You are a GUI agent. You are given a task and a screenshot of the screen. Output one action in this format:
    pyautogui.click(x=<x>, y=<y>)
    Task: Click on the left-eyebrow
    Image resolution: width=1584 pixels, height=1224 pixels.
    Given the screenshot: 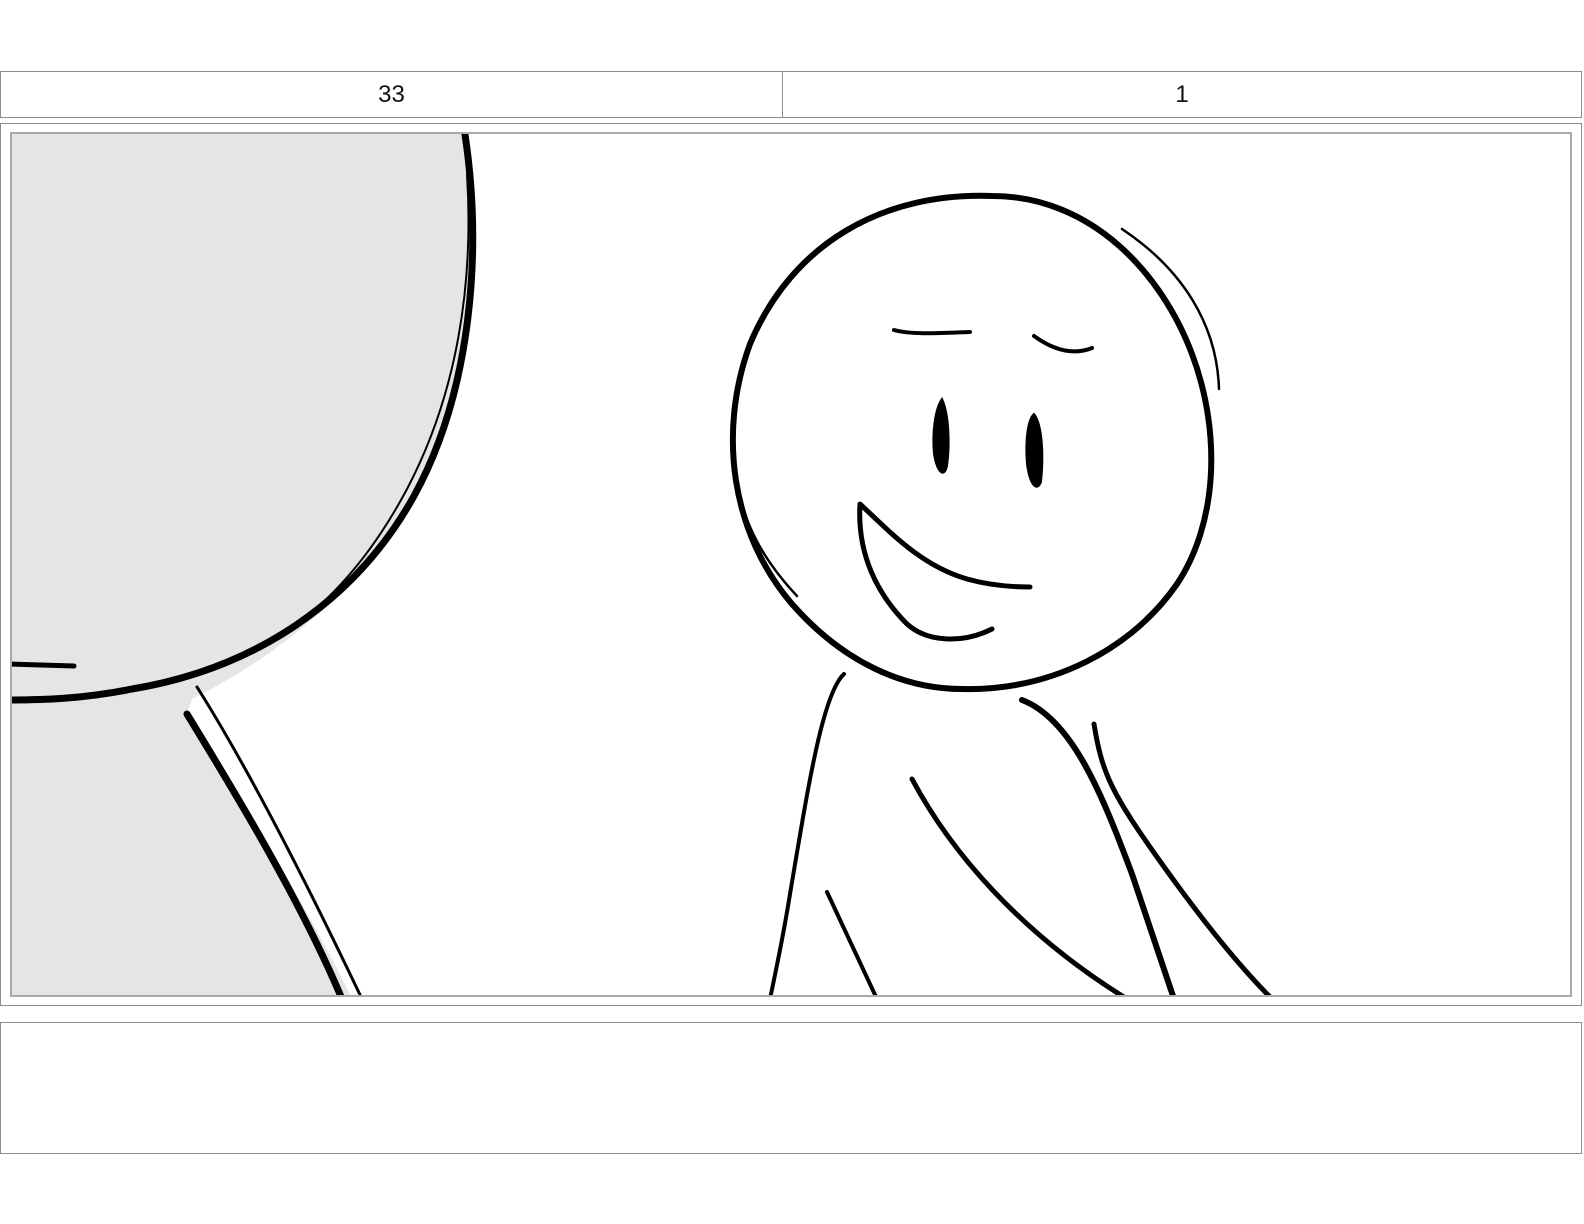 What is the action you would take?
    pyautogui.click(x=932, y=332)
    